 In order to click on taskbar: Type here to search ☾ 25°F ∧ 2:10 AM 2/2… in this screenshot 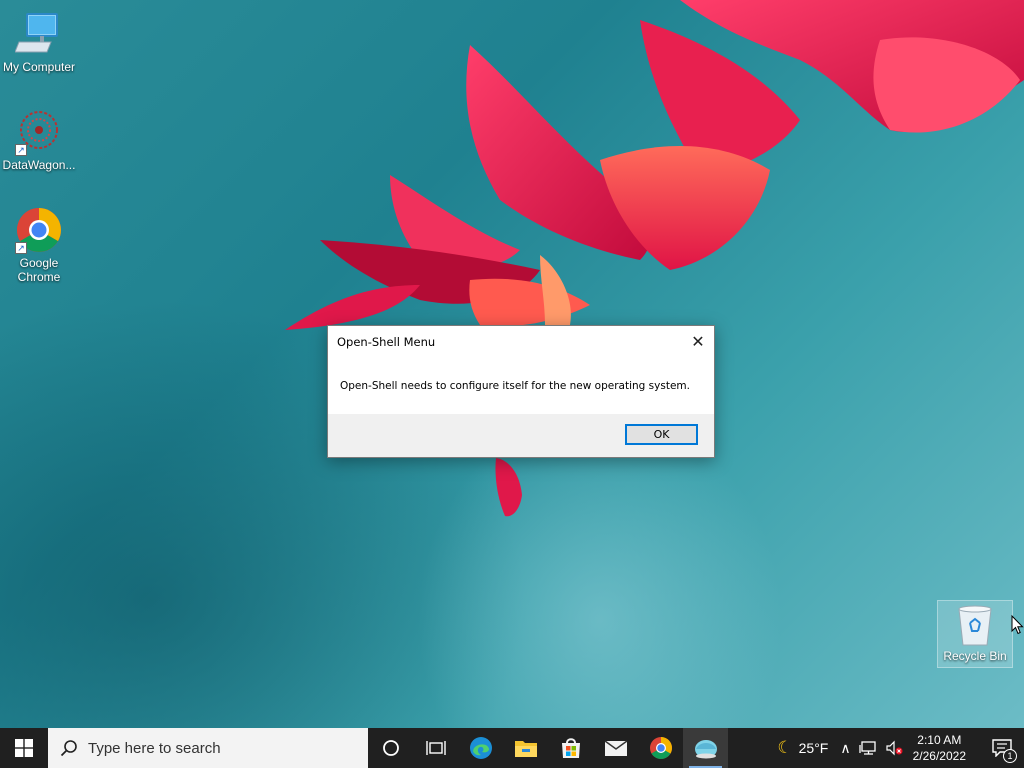, I will do `click(512, 748)`.